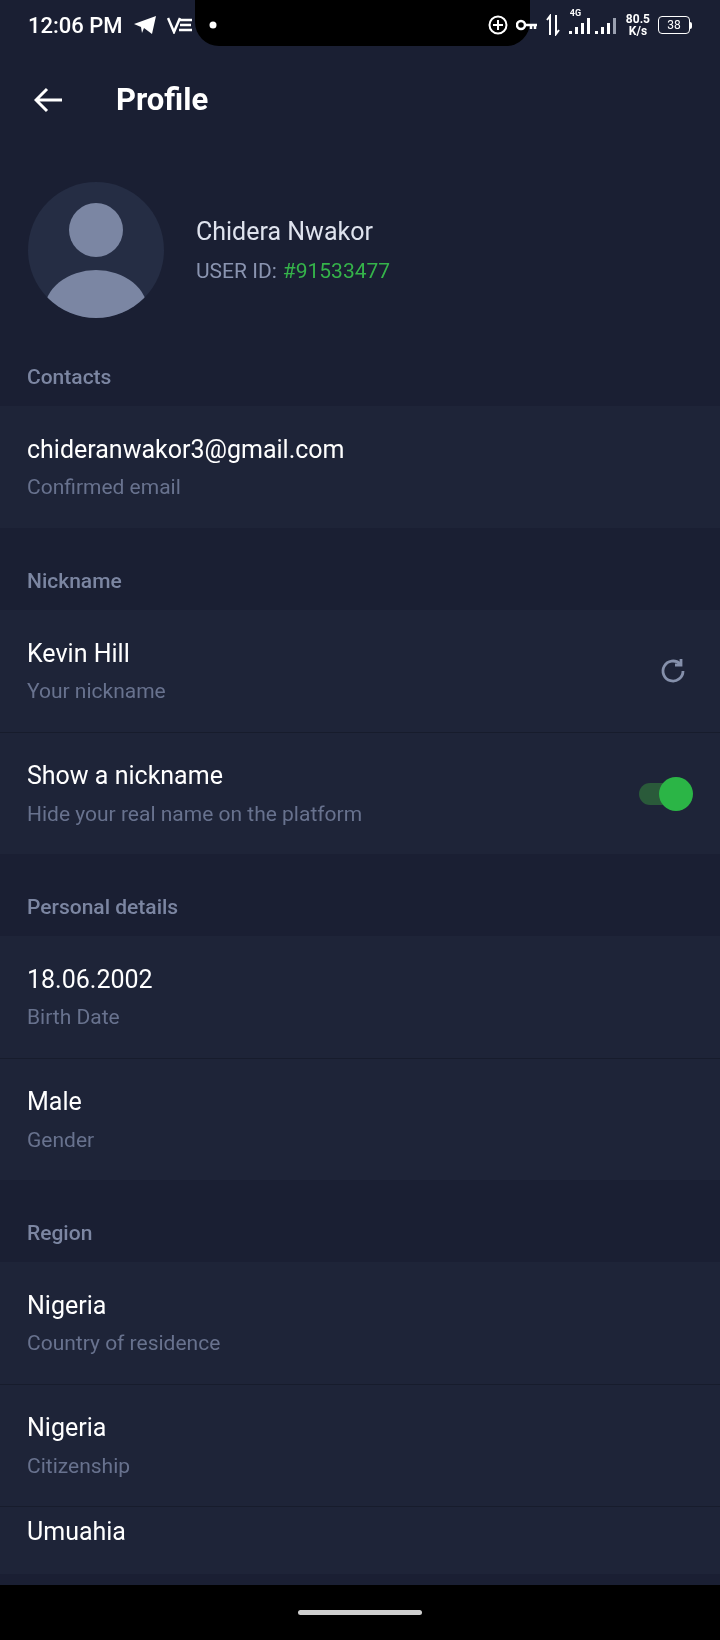 The height and width of the screenshot is (1640, 720). I want to click on list-row: Umuahia, so click(360, 1540).